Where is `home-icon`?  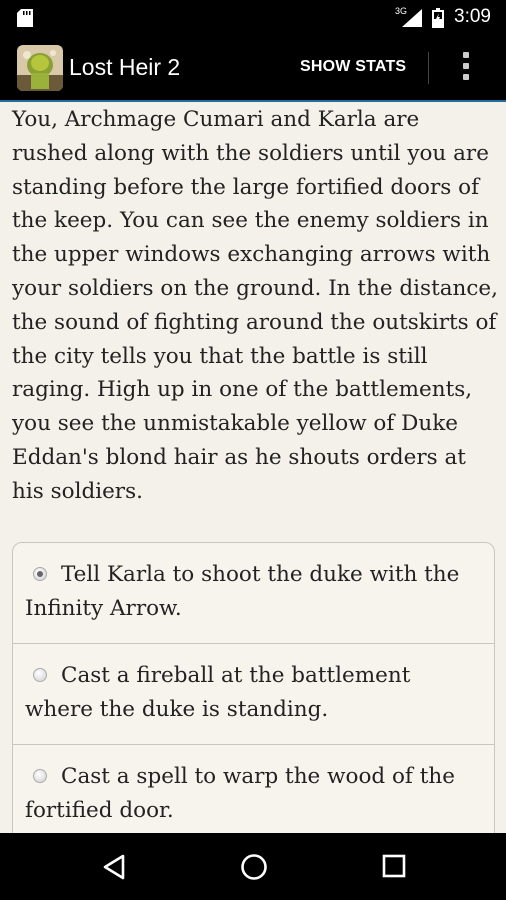
home-icon is located at coordinates (254, 867).